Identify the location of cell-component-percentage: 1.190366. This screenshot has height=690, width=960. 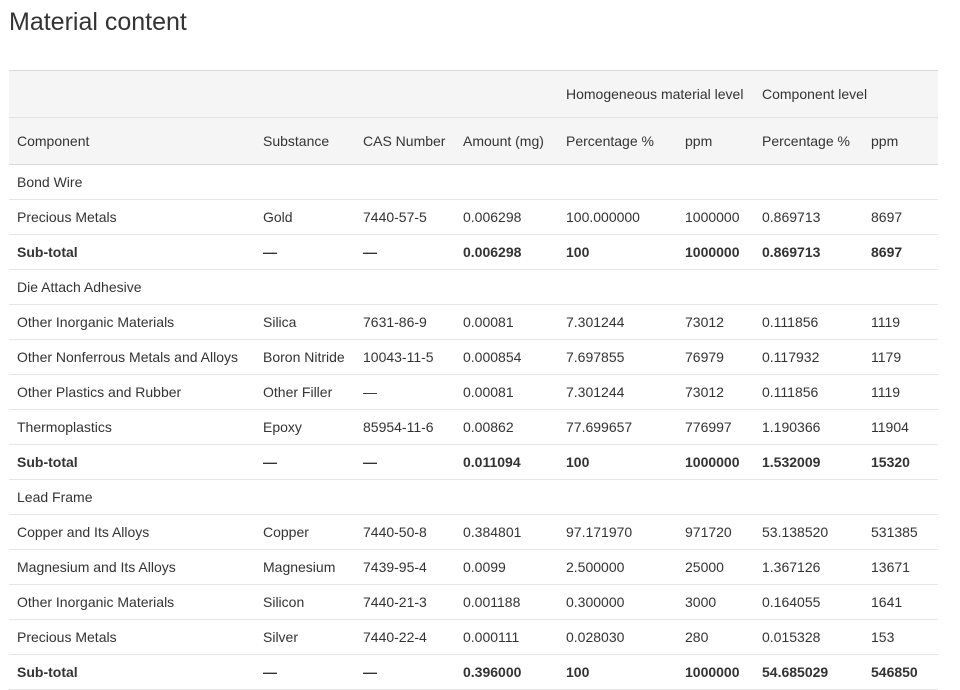
(808, 427).